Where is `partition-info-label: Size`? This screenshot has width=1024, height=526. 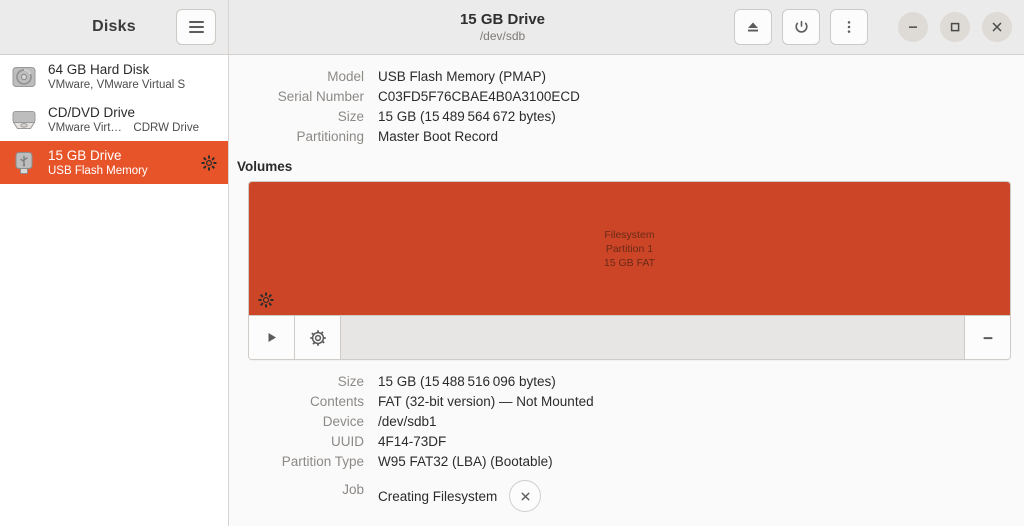
partition-info-label: Size is located at coordinates (350, 381).